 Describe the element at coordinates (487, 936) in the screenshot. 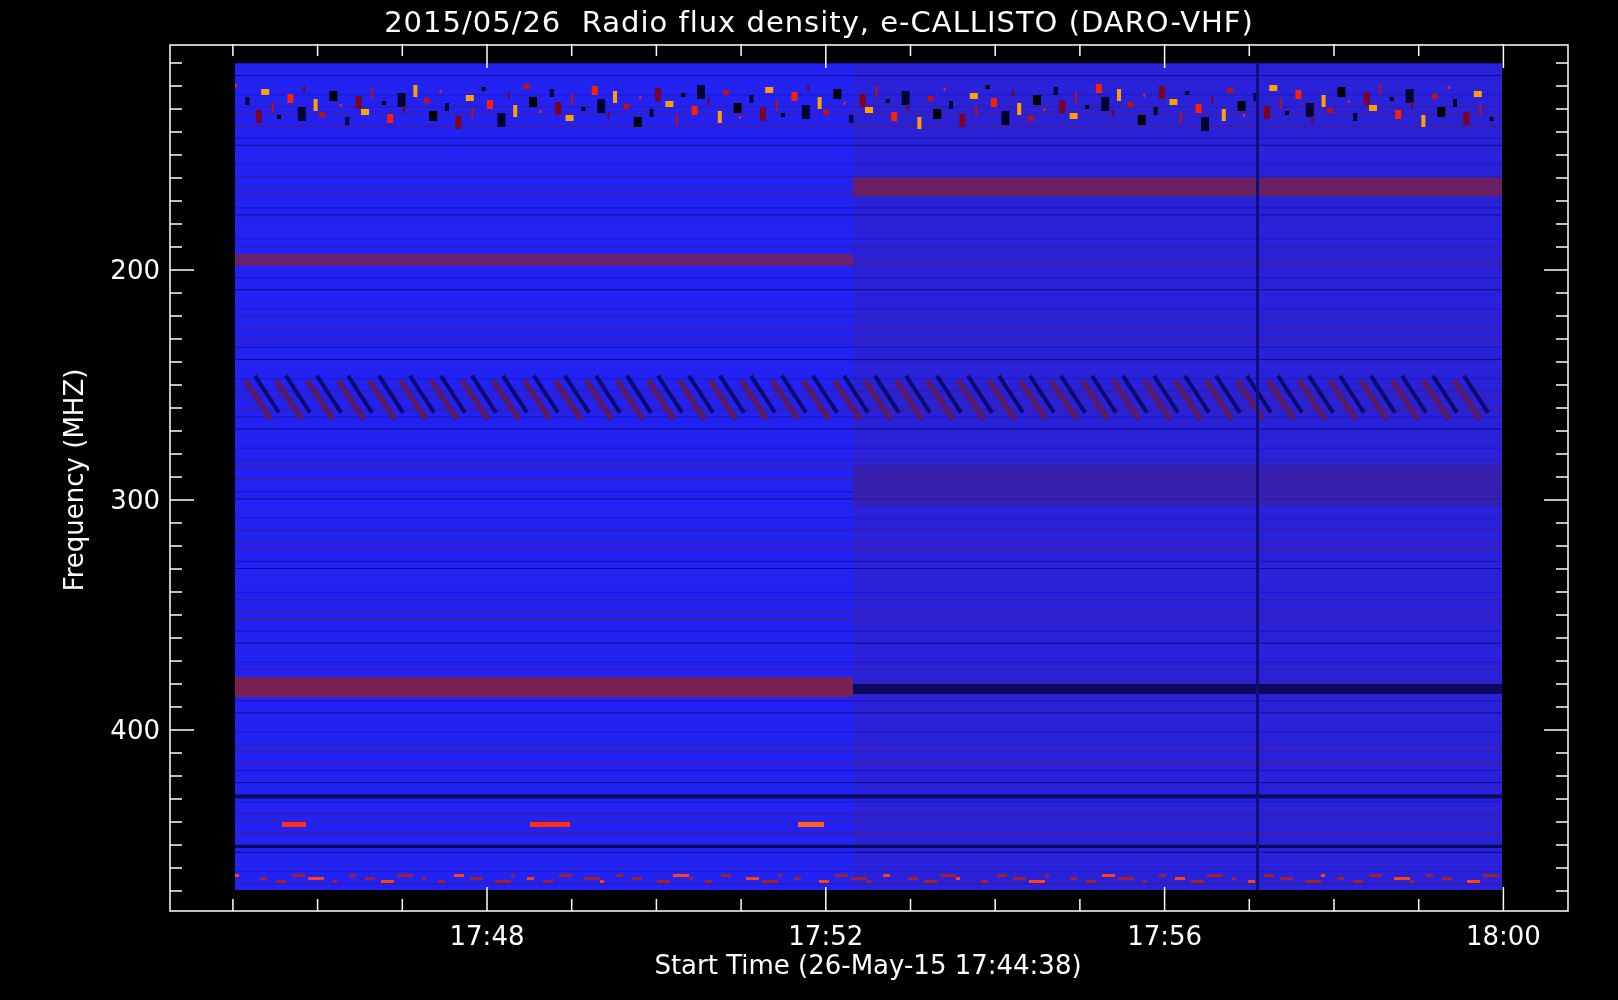

I see `x-tick-label: 17:48` at that location.